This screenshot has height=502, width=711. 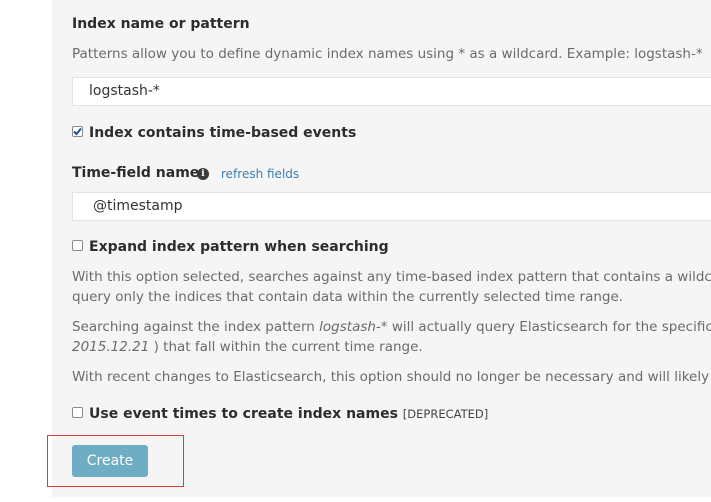 I want to click on deprecated-tag: [DEPRECATED], so click(x=445, y=414).